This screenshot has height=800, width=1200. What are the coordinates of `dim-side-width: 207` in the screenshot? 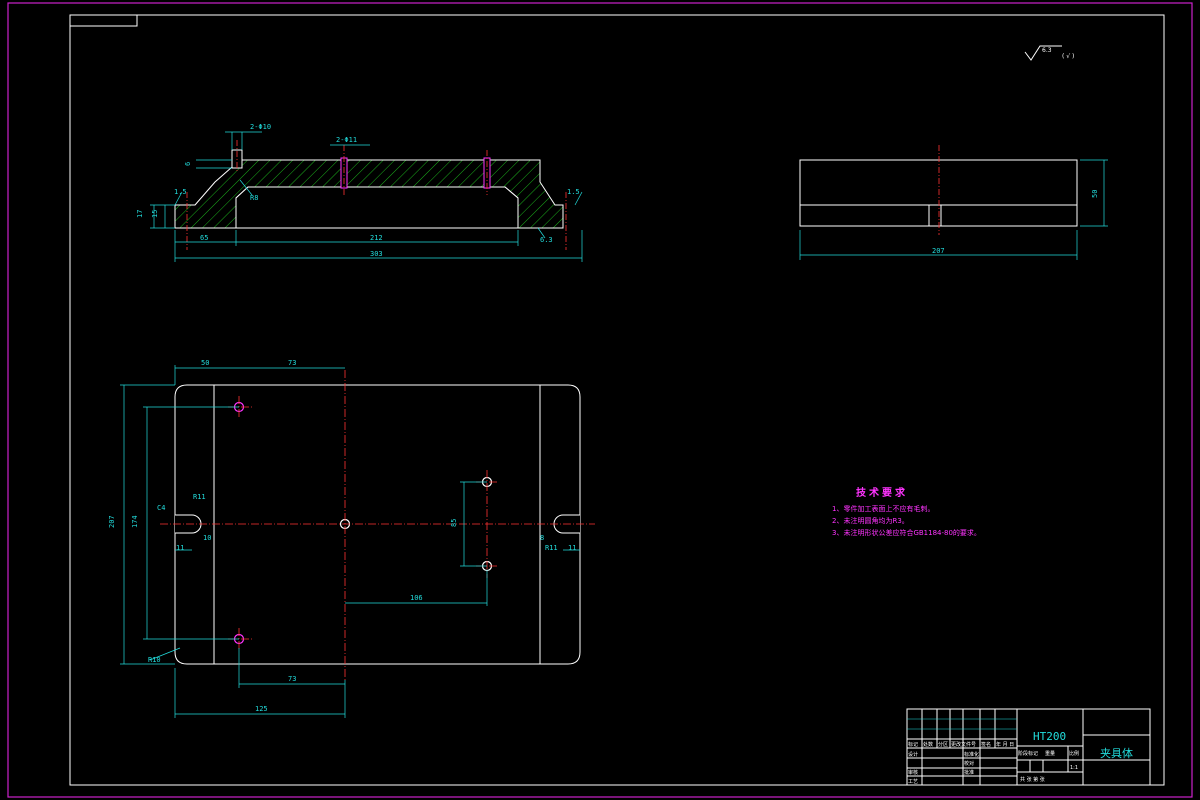 It's located at (938, 251).